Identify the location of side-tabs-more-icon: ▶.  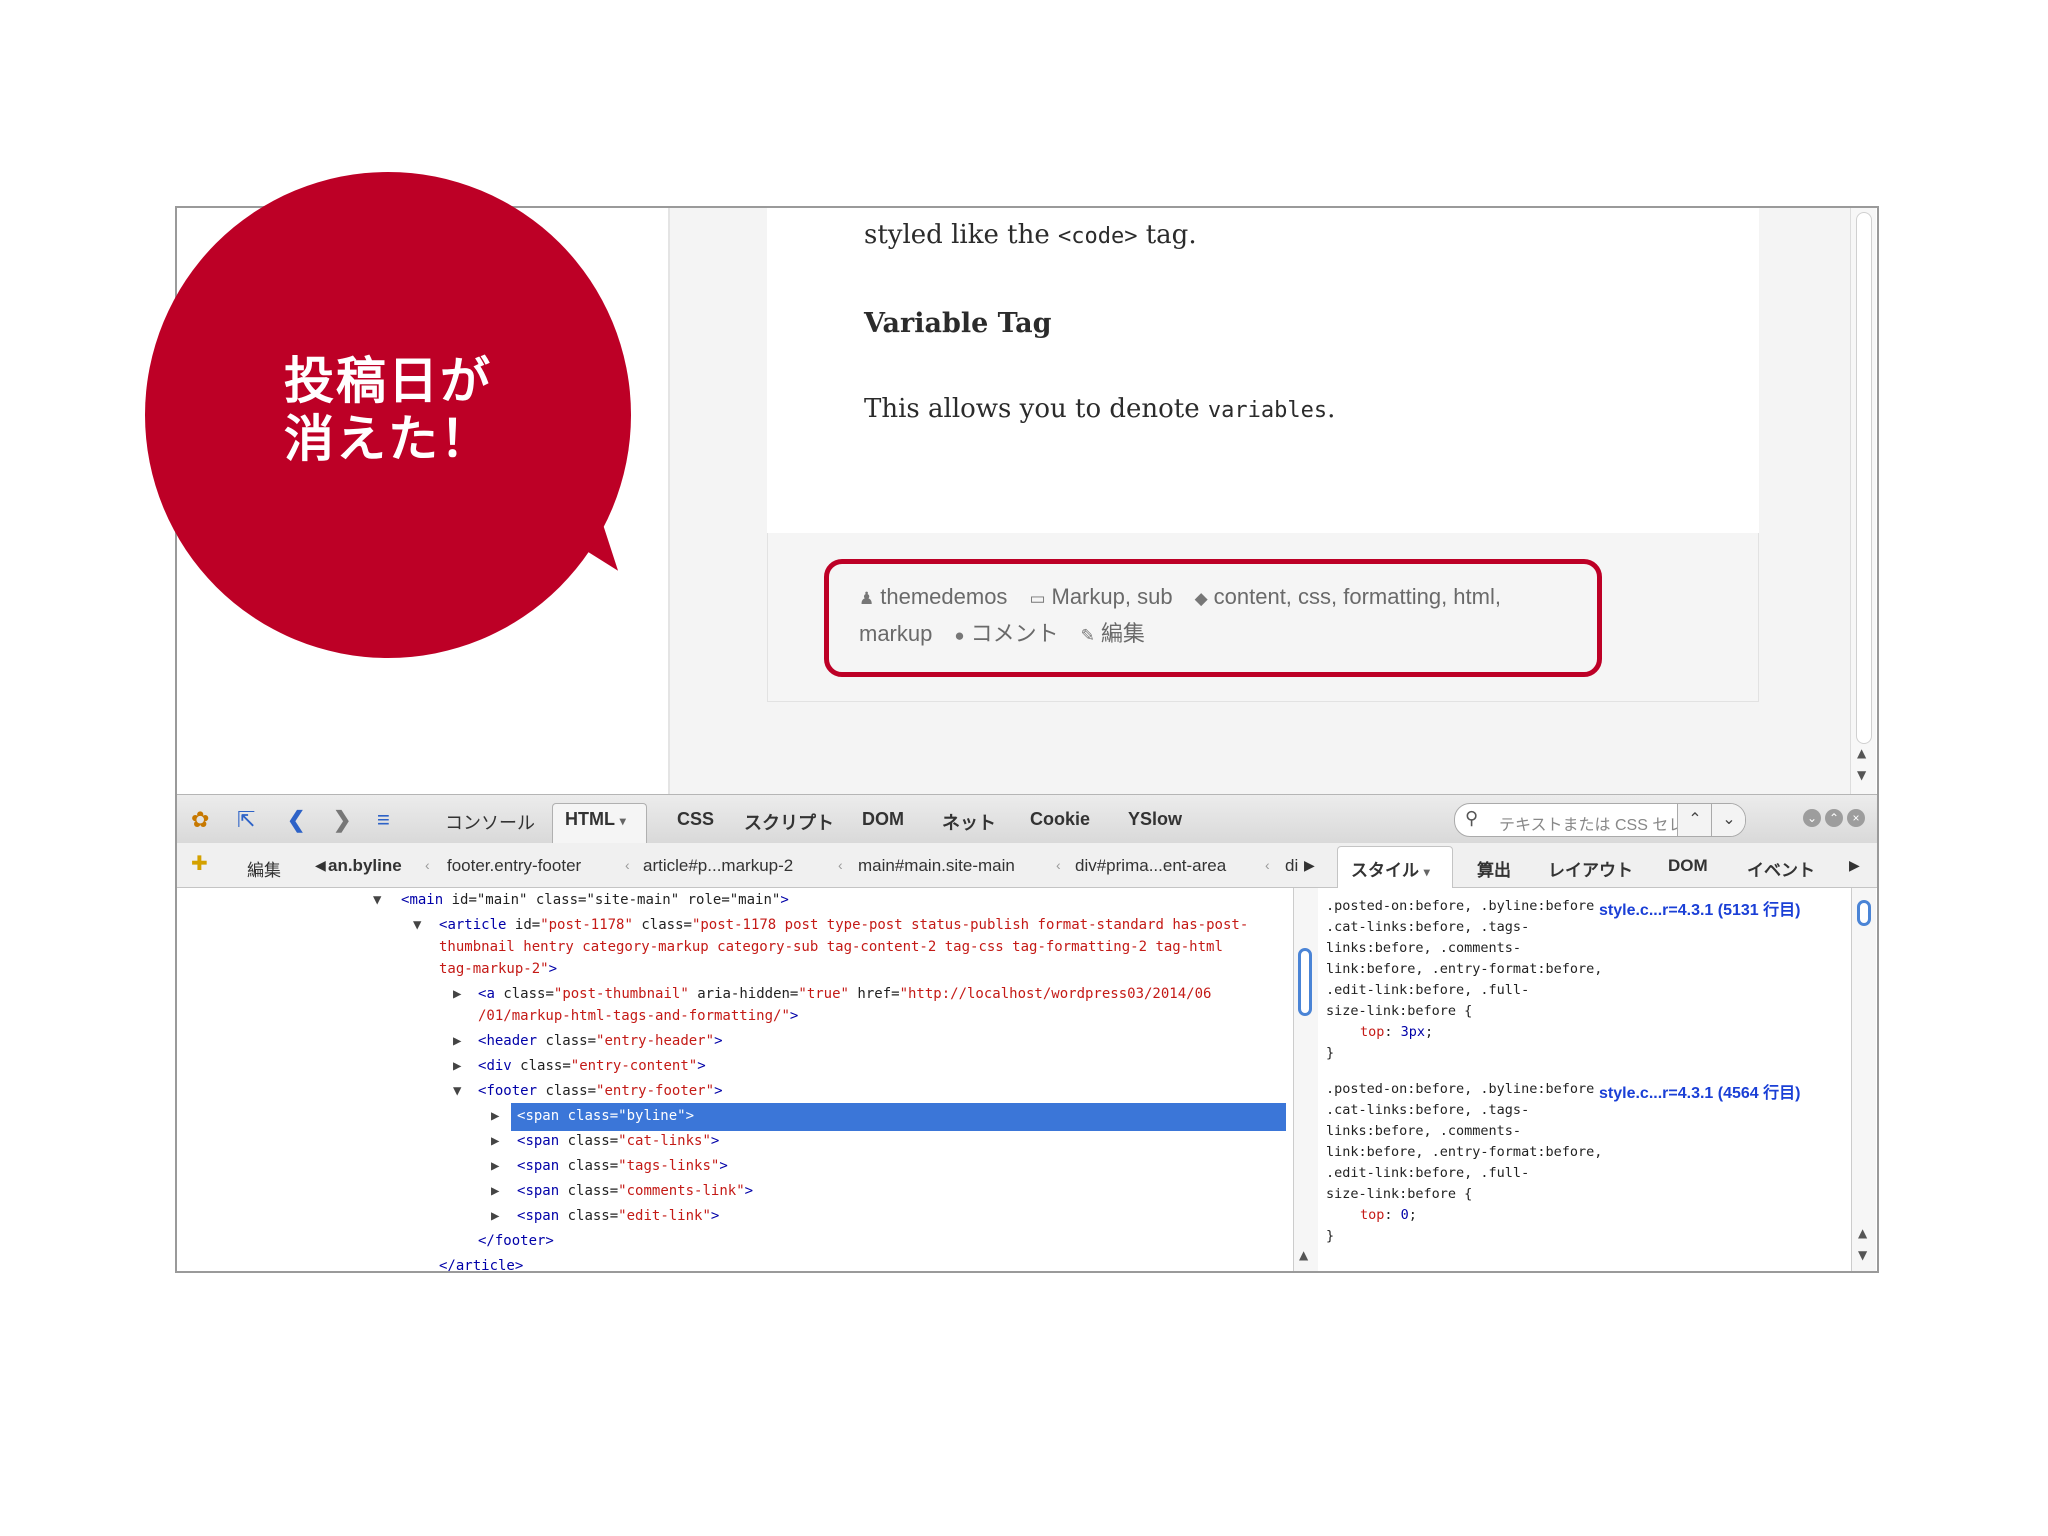
(1854, 865).